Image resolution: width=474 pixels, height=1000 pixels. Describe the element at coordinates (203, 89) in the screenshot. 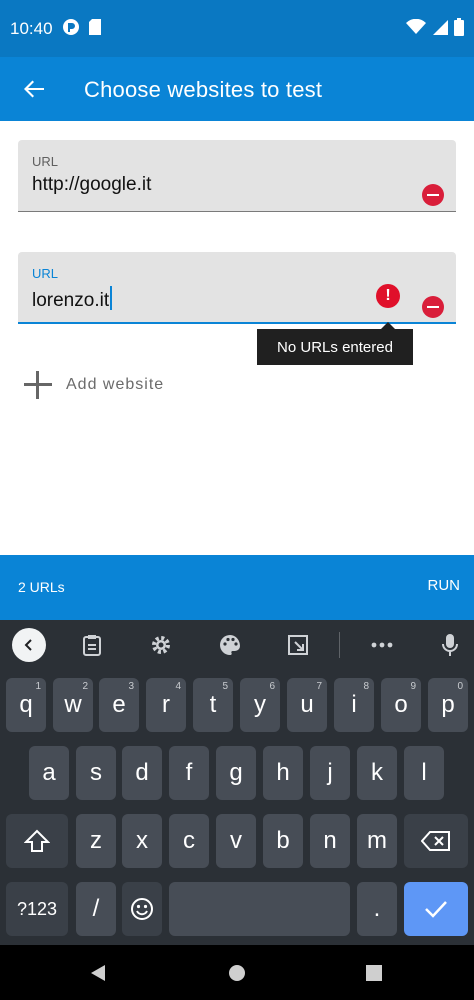

I see `page-title: Choose websites to test` at that location.